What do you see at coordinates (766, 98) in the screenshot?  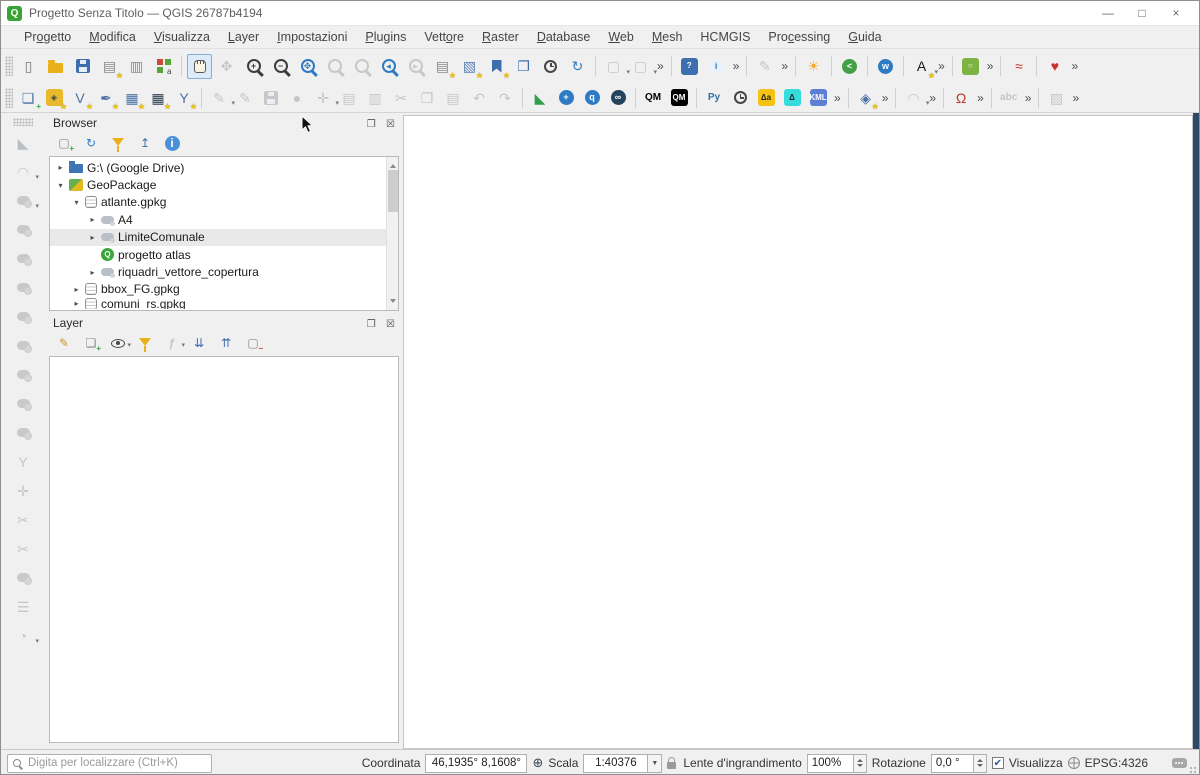 I see `delta-attributes-plugin-button: Δa` at bounding box center [766, 98].